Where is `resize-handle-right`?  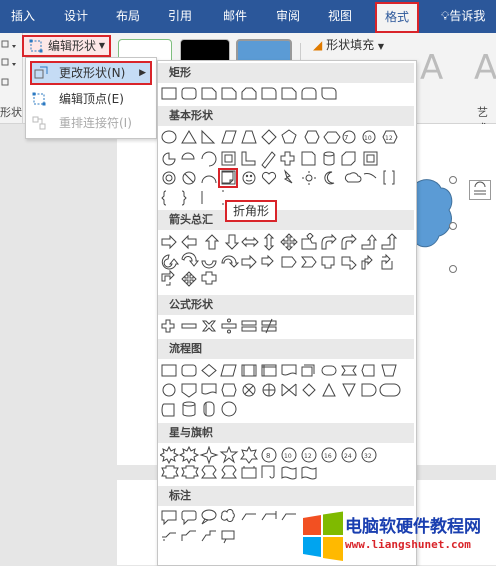
resize-handle-right is located at coordinates (453, 226).